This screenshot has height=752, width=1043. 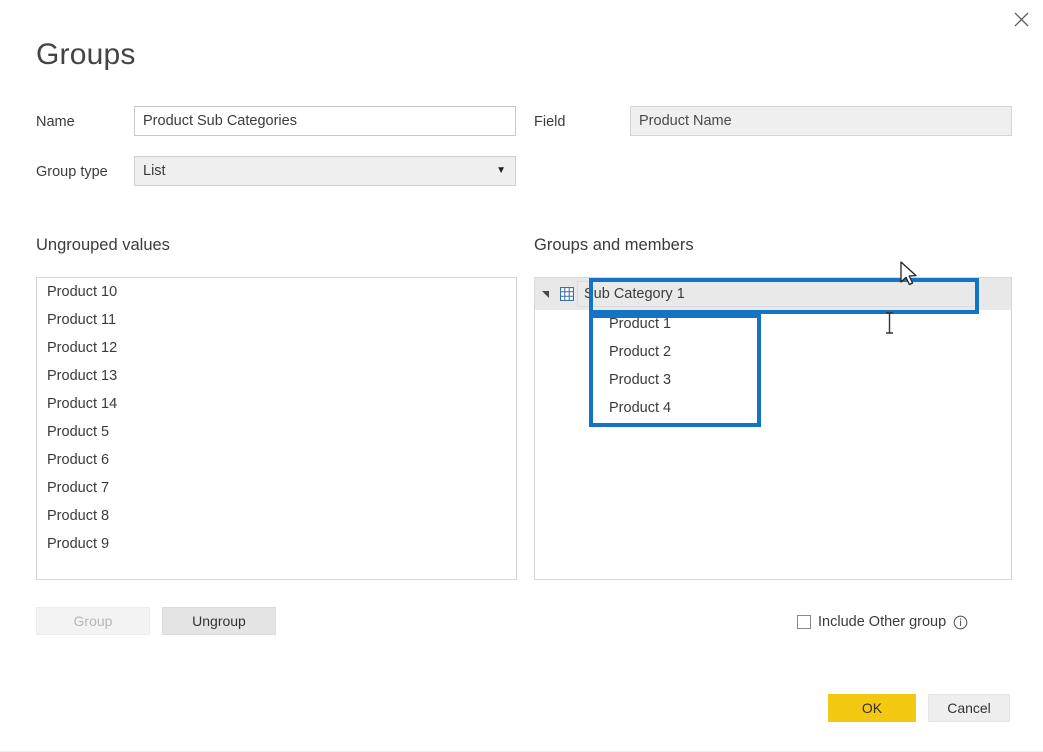 What do you see at coordinates (276, 544) in the screenshot?
I see `list-item: Product 9` at bounding box center [276, 544].